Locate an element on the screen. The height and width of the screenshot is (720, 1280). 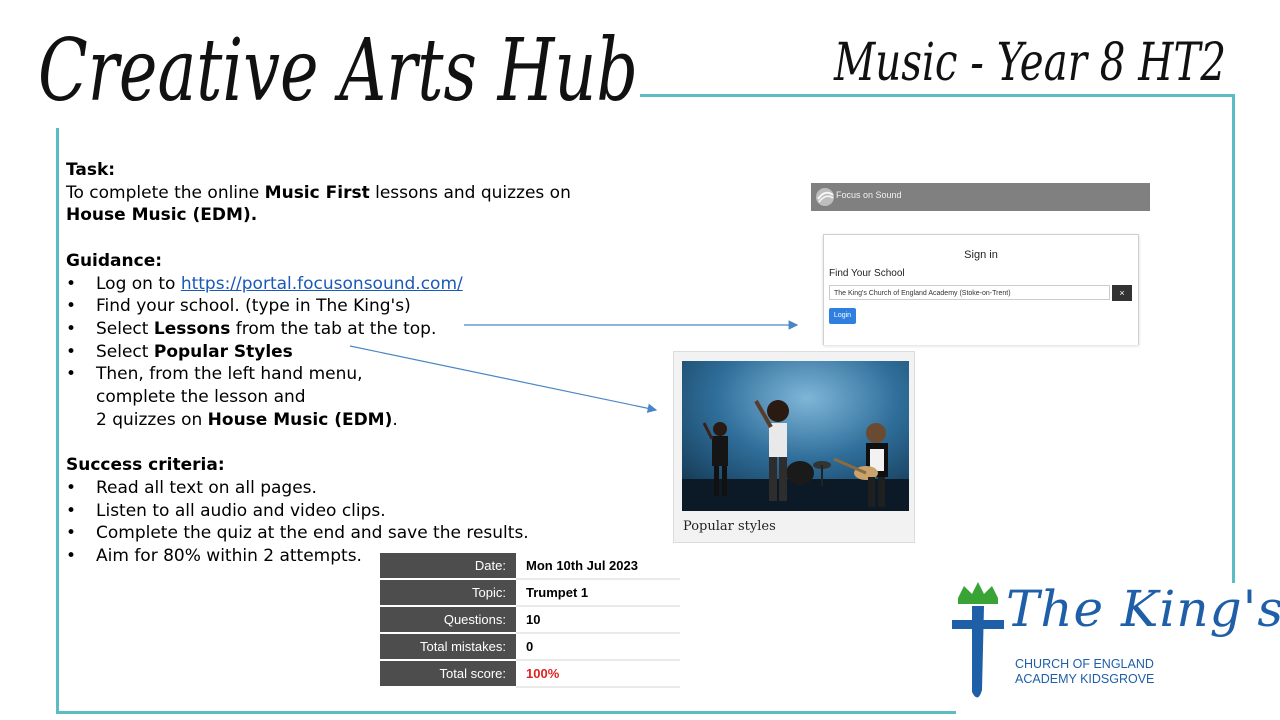
results-label: Total score: is located at coordinates (448, 674).